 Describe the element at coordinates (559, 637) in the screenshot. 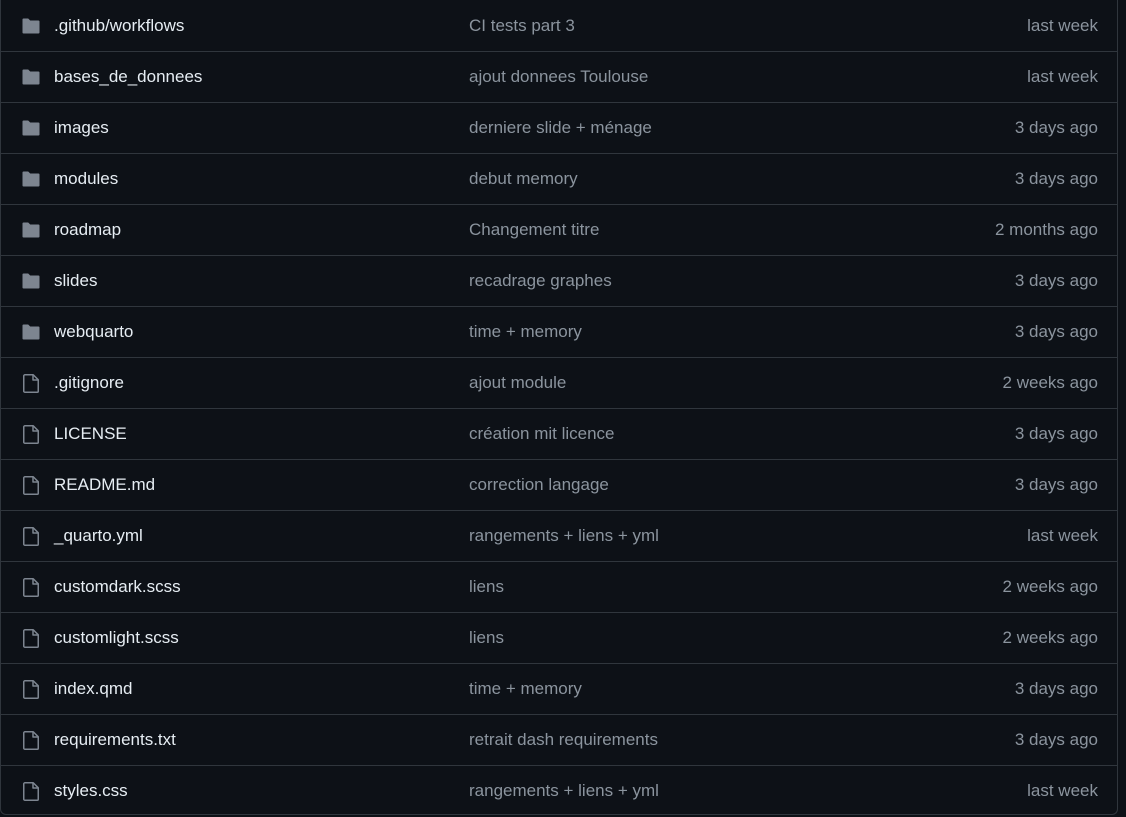

I see `table-row: customlight.scss liens 2 weeks ago` at that location.